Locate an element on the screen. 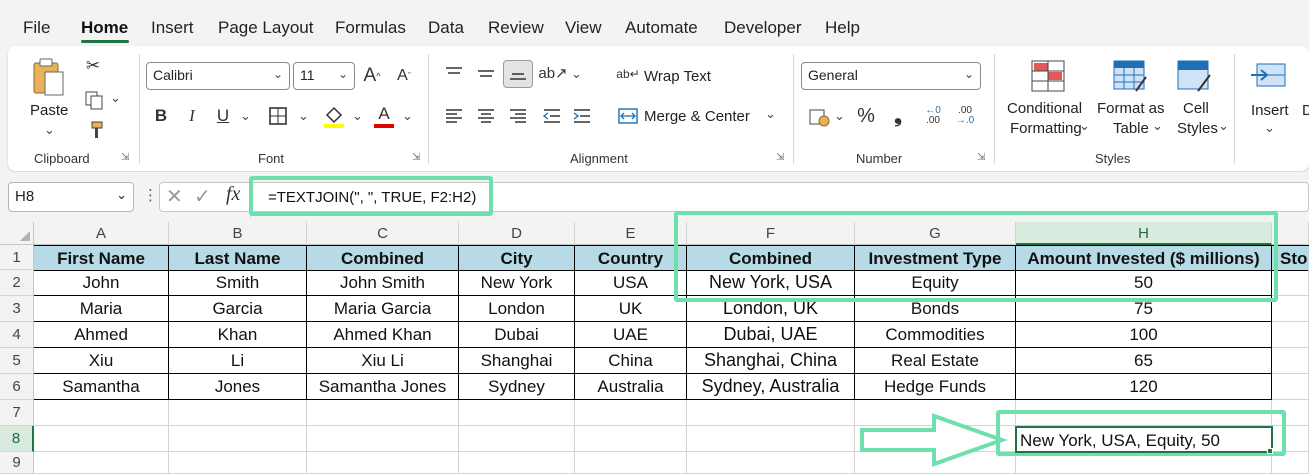  column-header-h: H is located at coordinates (1144, 233).